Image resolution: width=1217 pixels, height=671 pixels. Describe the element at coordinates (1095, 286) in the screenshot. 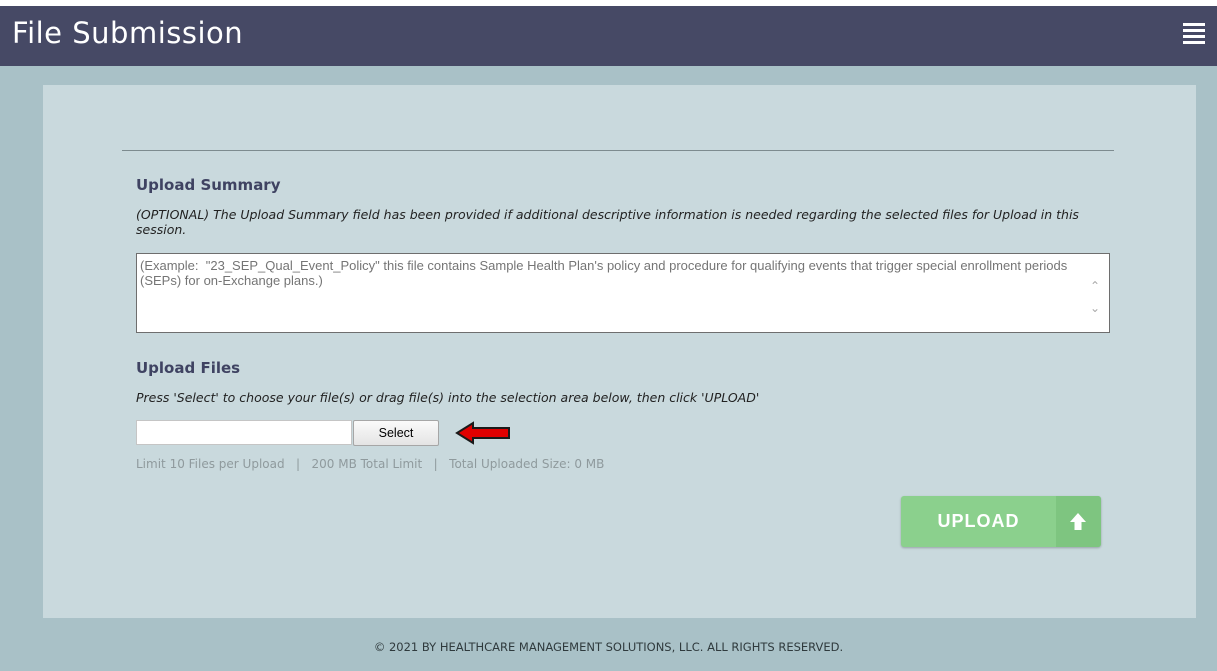

I see `scroll-up-icon: ⌃` at that location.